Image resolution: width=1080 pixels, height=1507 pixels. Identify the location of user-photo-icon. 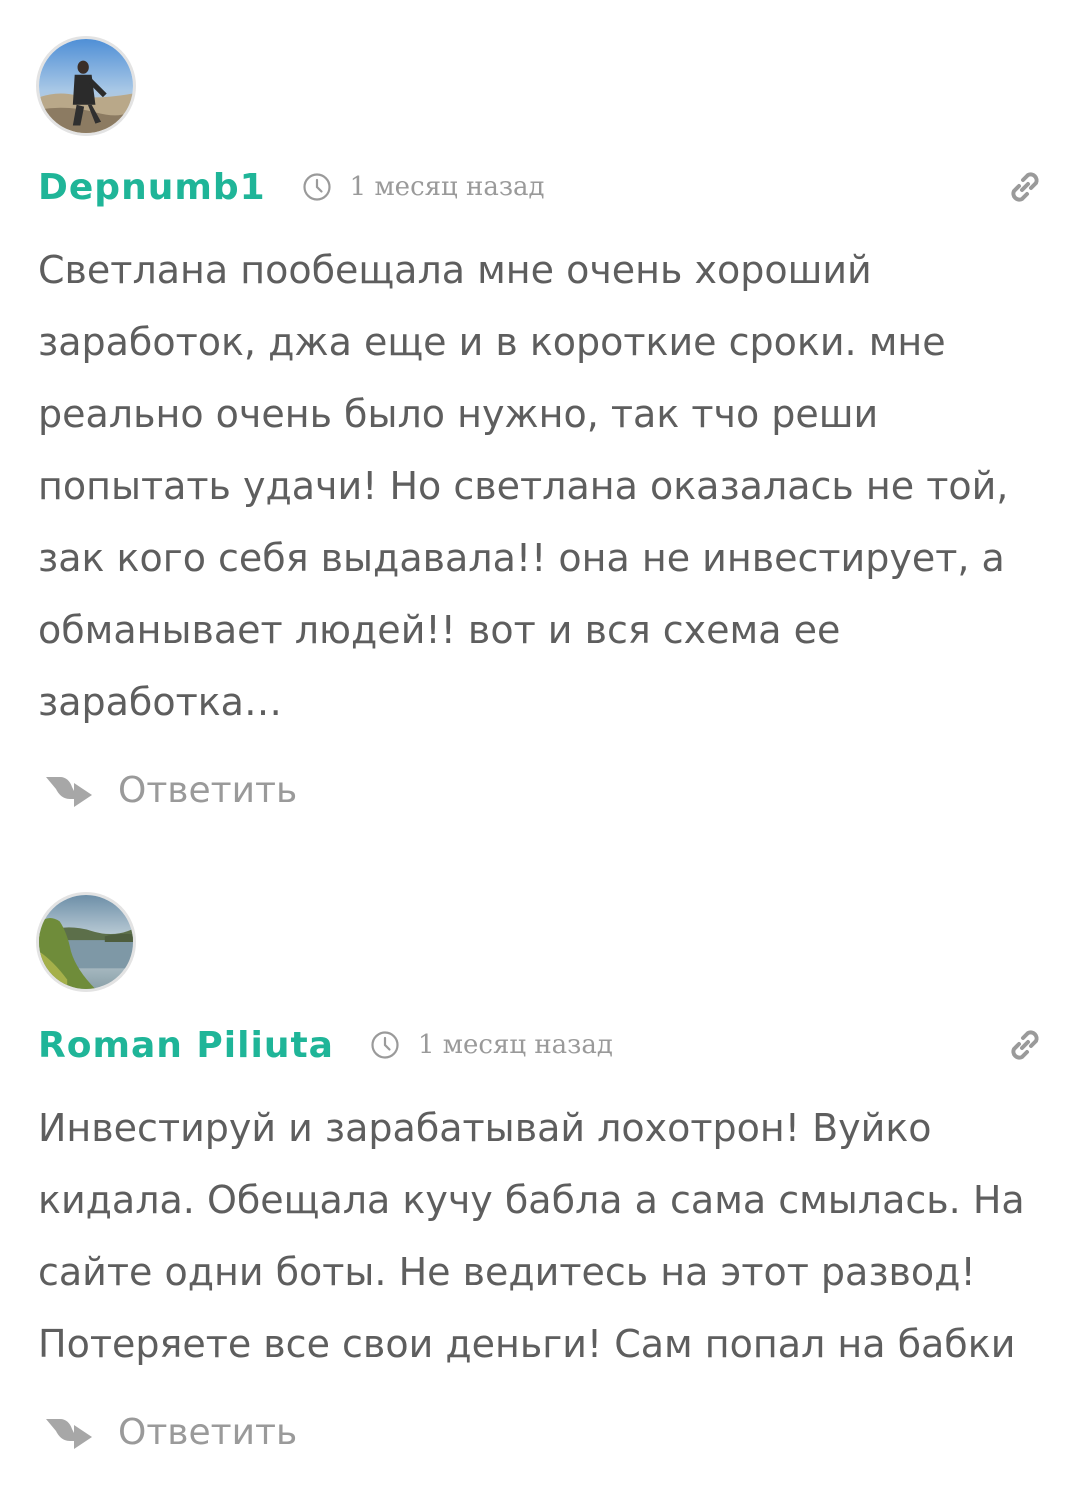
(86, 86).